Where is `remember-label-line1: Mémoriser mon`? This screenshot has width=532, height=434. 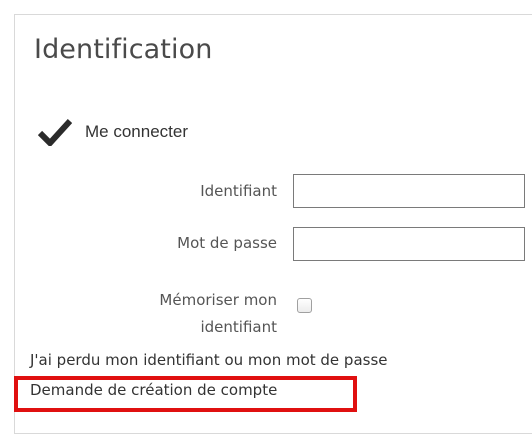 remember-label-line1: Mémoriser mon is located at coordinates (218, 300).